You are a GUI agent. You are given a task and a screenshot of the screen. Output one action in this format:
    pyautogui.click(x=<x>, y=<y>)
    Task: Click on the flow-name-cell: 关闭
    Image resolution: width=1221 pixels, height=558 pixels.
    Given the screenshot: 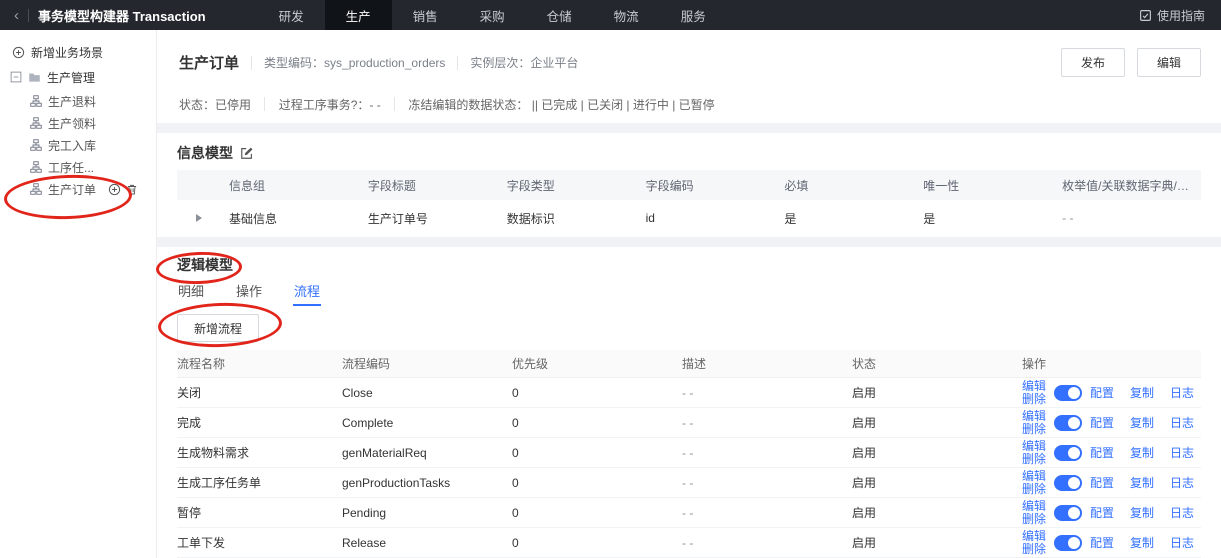 What is the action you would take?
    pyautogui.click(x=189, y=393)
    